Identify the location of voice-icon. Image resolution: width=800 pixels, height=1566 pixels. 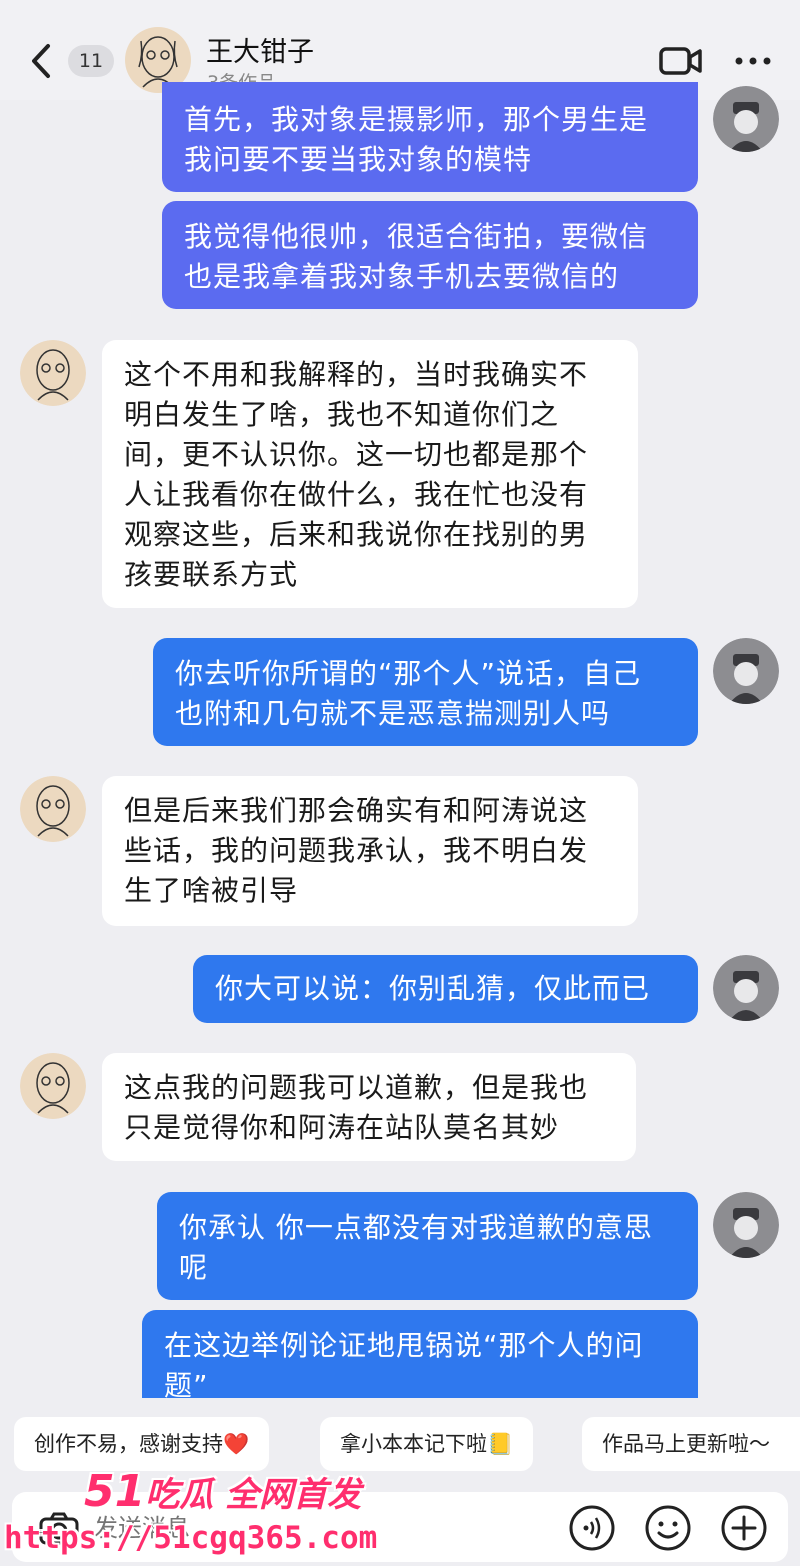
(592, 1528).